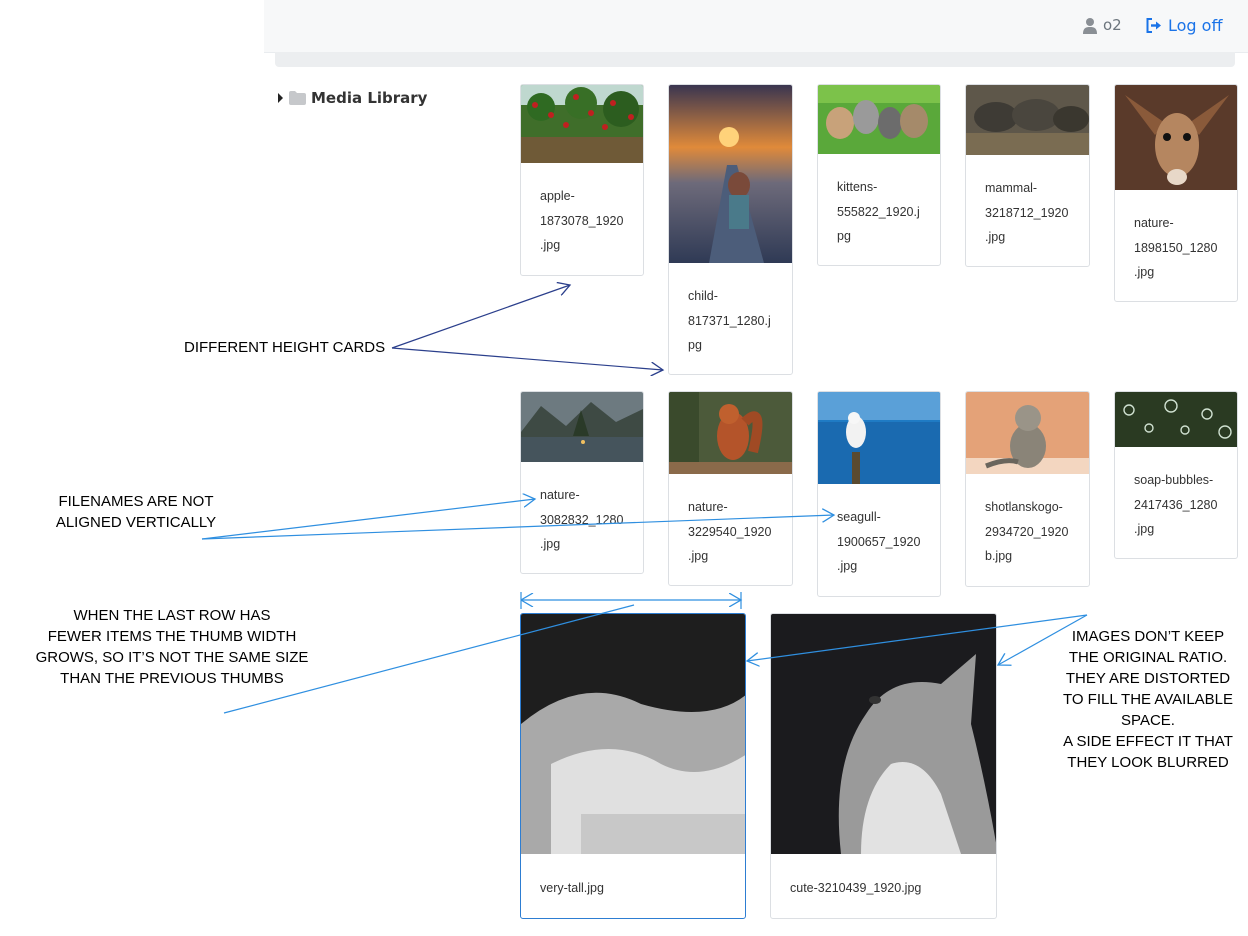 The height and width of the screenshot is (936, 1248). Describe the element at coordinates (527, 358) in the screenshot. I see `arrow-to-child-card` at that location.